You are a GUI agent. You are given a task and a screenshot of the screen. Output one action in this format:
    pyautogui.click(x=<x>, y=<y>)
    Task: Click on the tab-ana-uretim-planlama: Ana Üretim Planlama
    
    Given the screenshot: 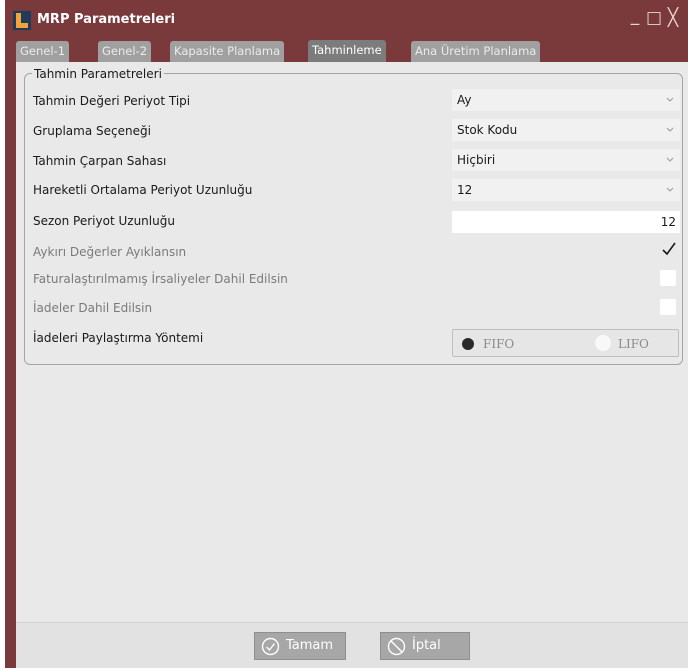 What is the action you would take?
    pyautogui.click(x=476, y=51)
    